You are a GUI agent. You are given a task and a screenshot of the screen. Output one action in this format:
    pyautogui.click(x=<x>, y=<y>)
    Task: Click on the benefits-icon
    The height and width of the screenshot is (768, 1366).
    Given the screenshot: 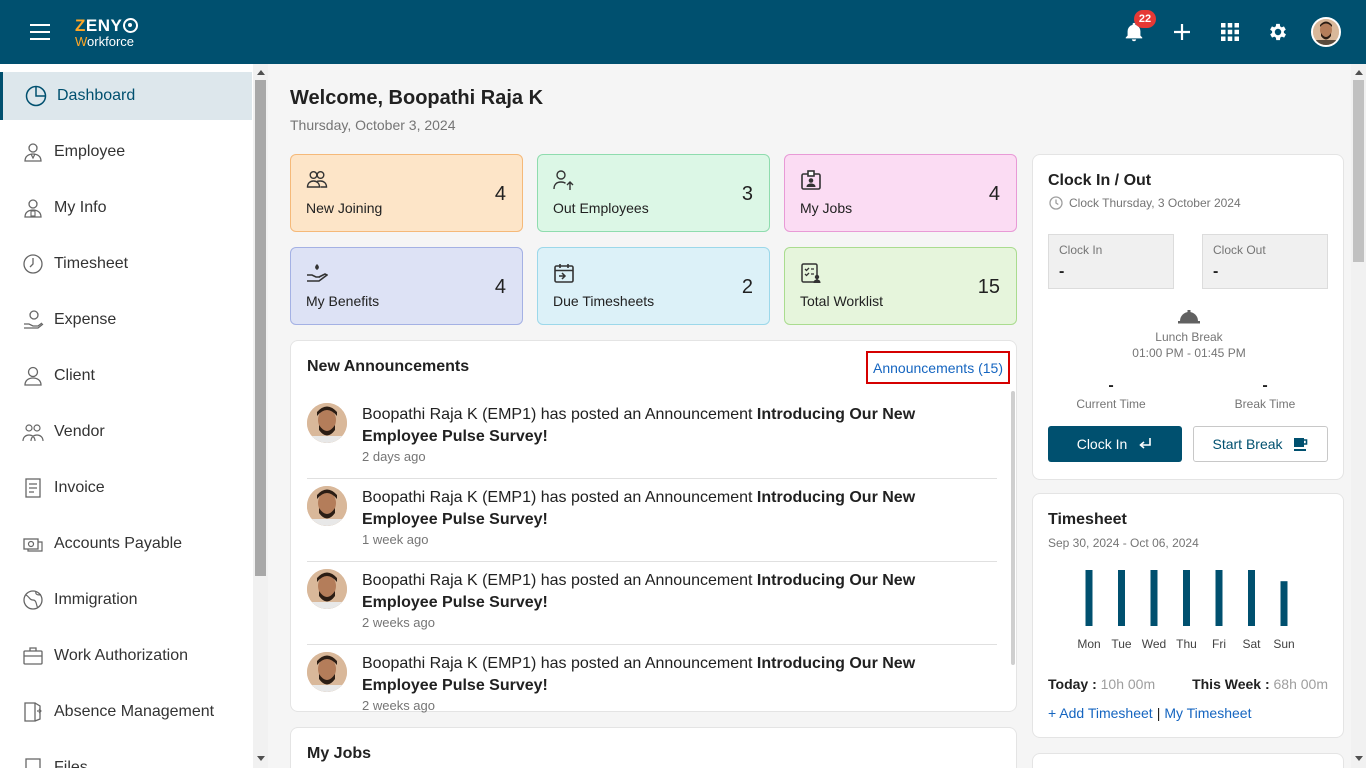 What is the action you would take?
    pyautogui.click(x=317, y=273)
    